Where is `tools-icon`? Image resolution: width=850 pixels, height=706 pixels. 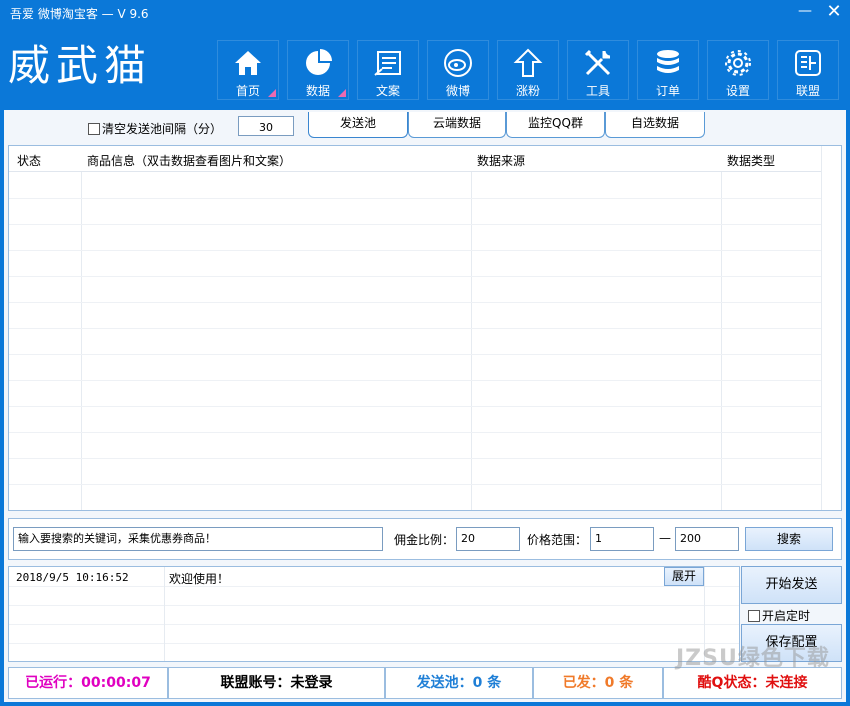
tools-icon is located at coordinates (597, 62).